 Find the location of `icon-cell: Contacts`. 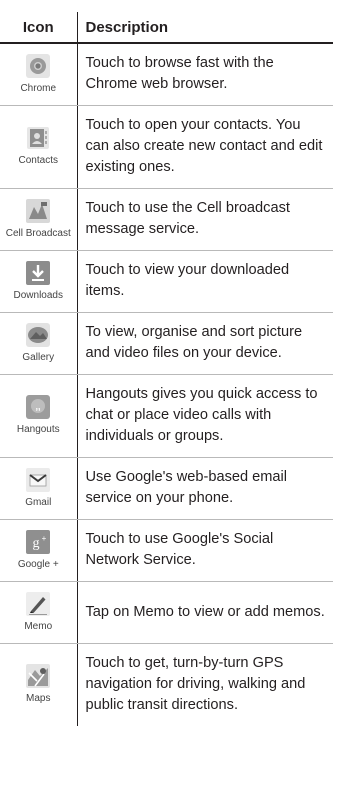

icon-cell: Contacts is located at coordinates (38, 147).